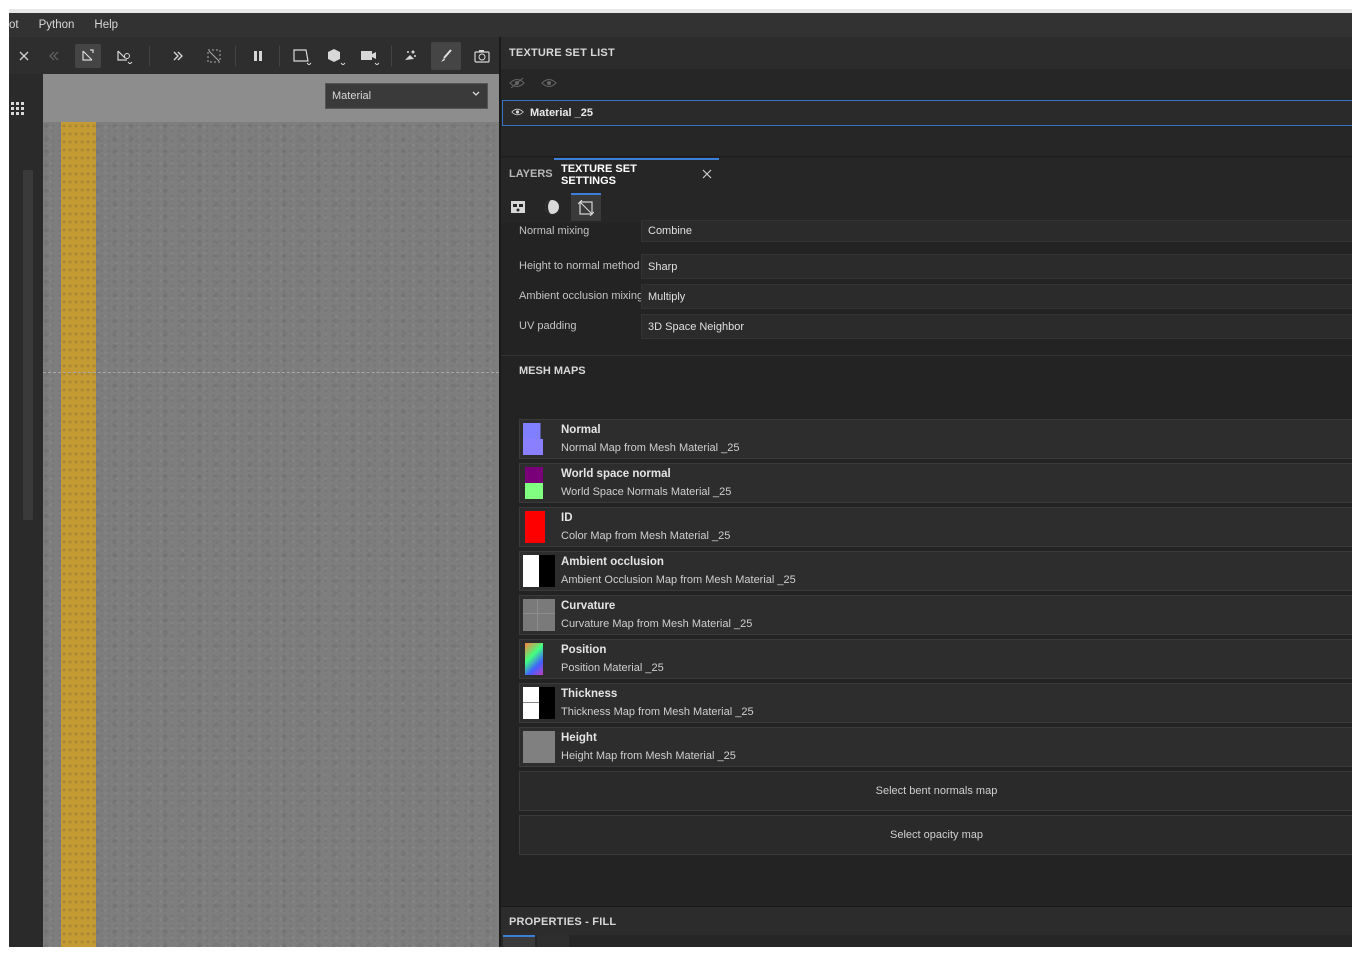  Describe the element at coordinates (926, 174) in the screenshot. I see `panel-tabs: LAYERS TEXTURE SET SETTINGS` at that location.